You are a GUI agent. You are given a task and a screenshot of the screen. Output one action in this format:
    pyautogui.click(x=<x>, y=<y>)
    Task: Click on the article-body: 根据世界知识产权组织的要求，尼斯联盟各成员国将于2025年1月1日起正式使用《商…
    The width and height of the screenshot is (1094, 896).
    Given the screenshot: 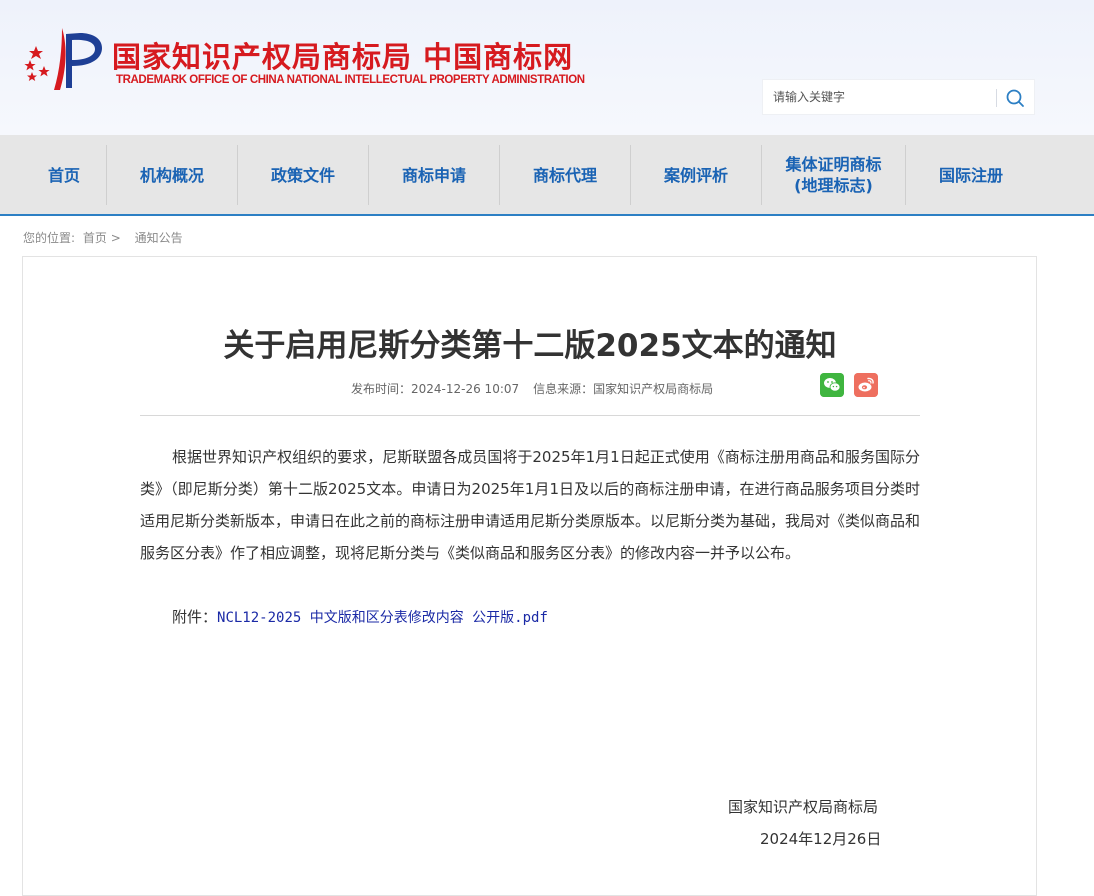 What is the action you would take?
    pyautogui.click(x=530, y=505)
    